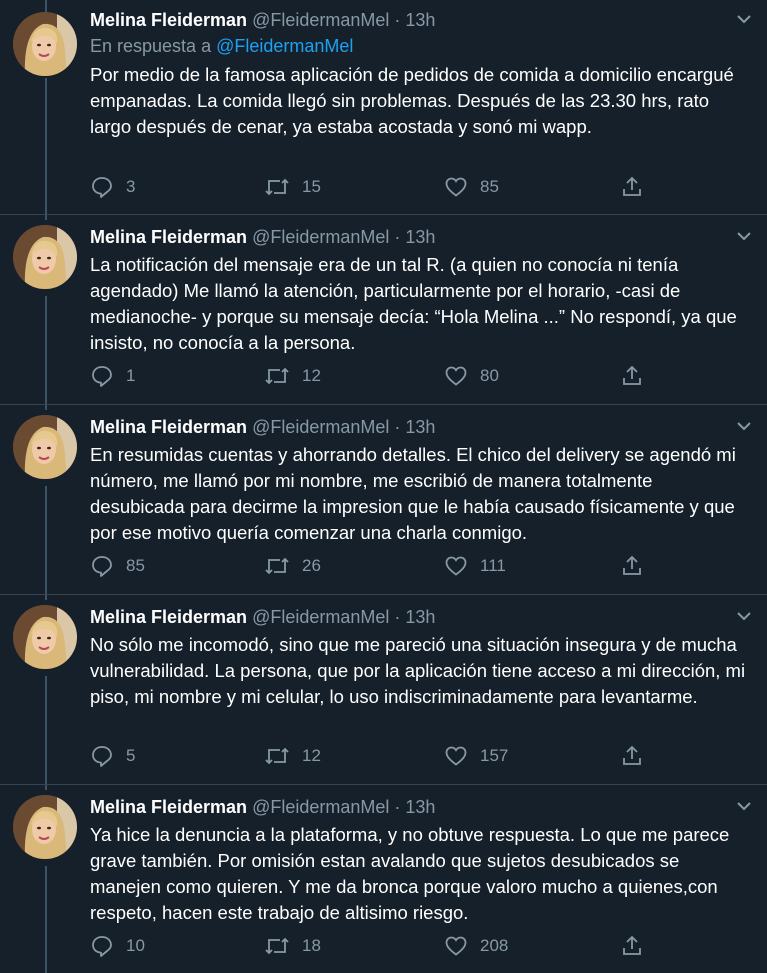  I want to click on reply-count: 1, so click(131, 375).